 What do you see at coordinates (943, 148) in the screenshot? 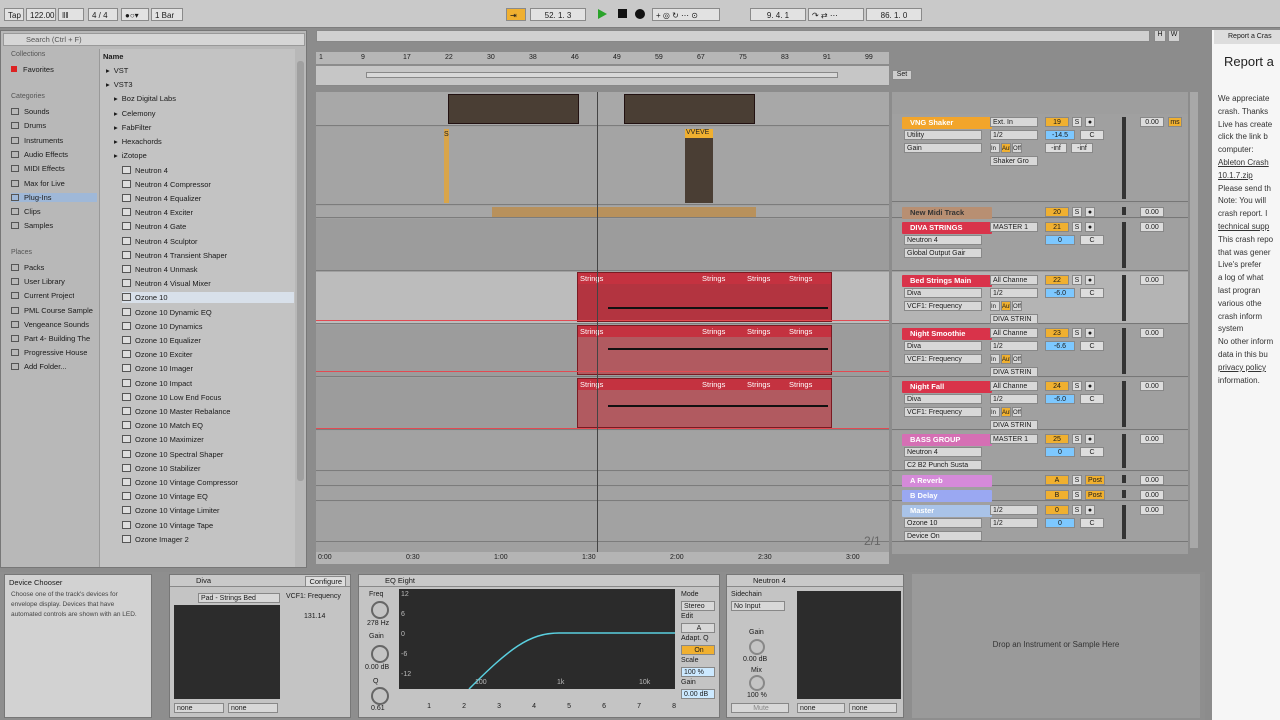
I see `device-chain-menu: Gain` at bounding box center [943, 148].